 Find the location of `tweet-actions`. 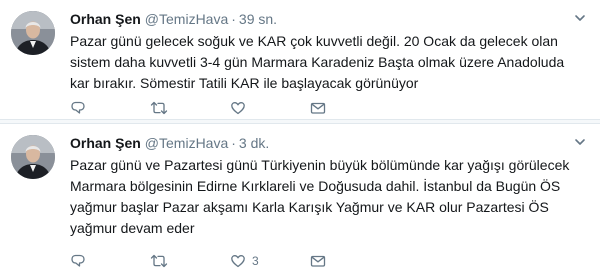

tweet-actions is located at coordinates (230, 108).